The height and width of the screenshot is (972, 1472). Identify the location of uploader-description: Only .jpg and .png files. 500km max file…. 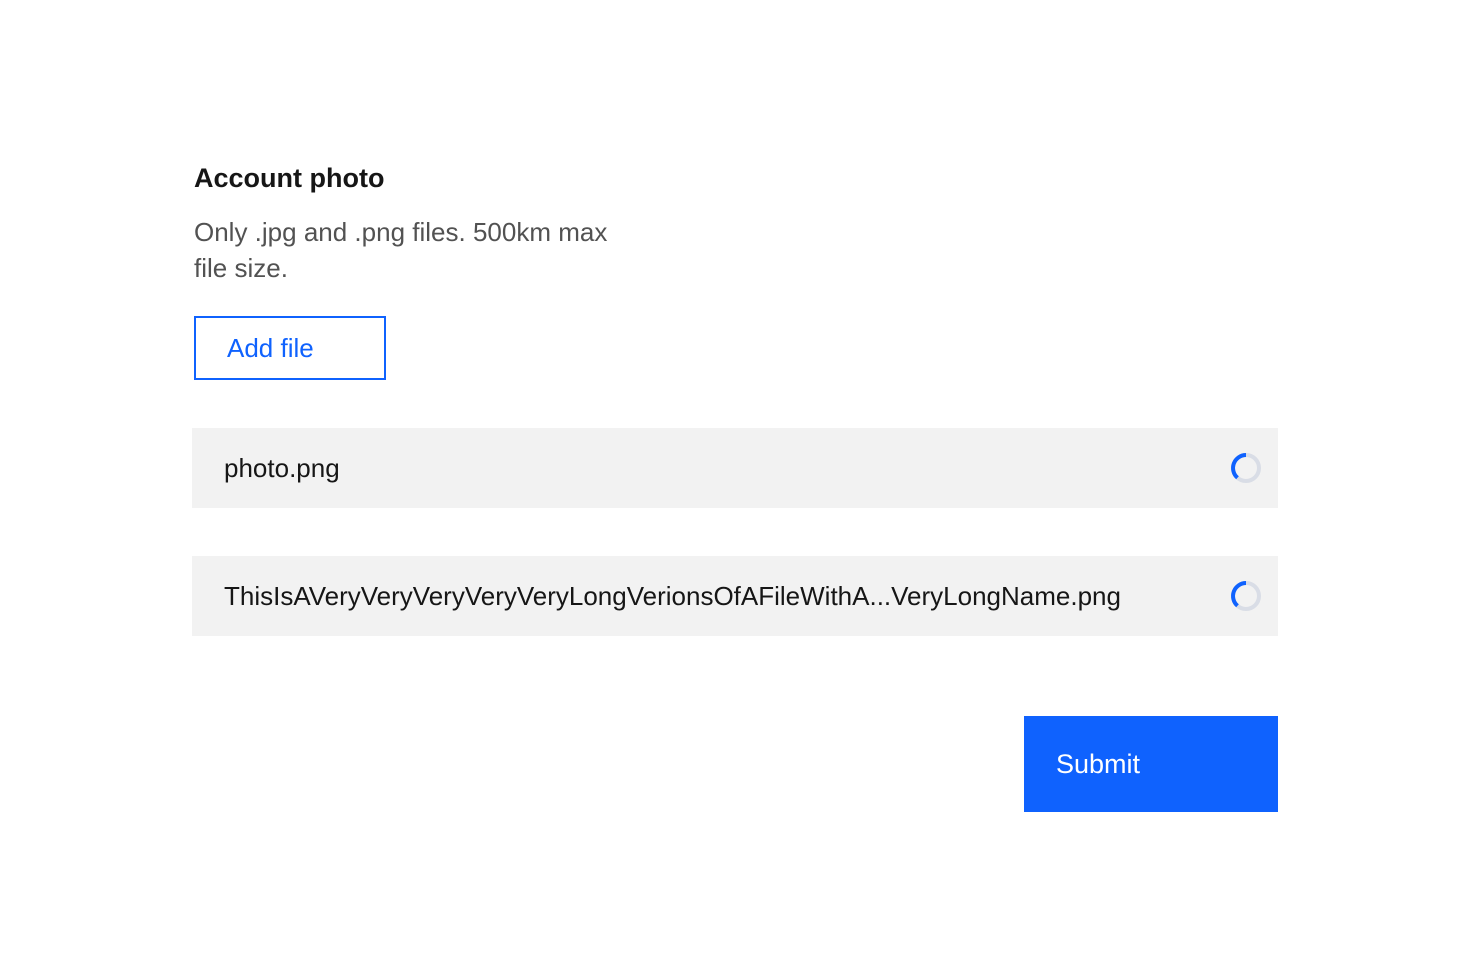
(401, 250).